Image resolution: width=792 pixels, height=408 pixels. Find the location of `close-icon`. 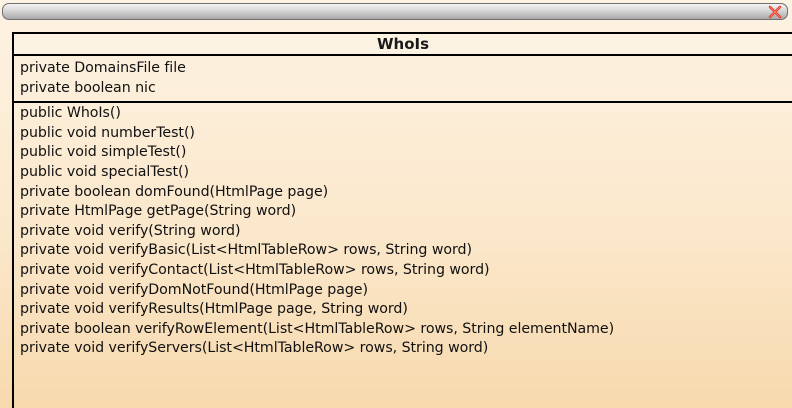

close-icon is located at coordinates (775, 12).